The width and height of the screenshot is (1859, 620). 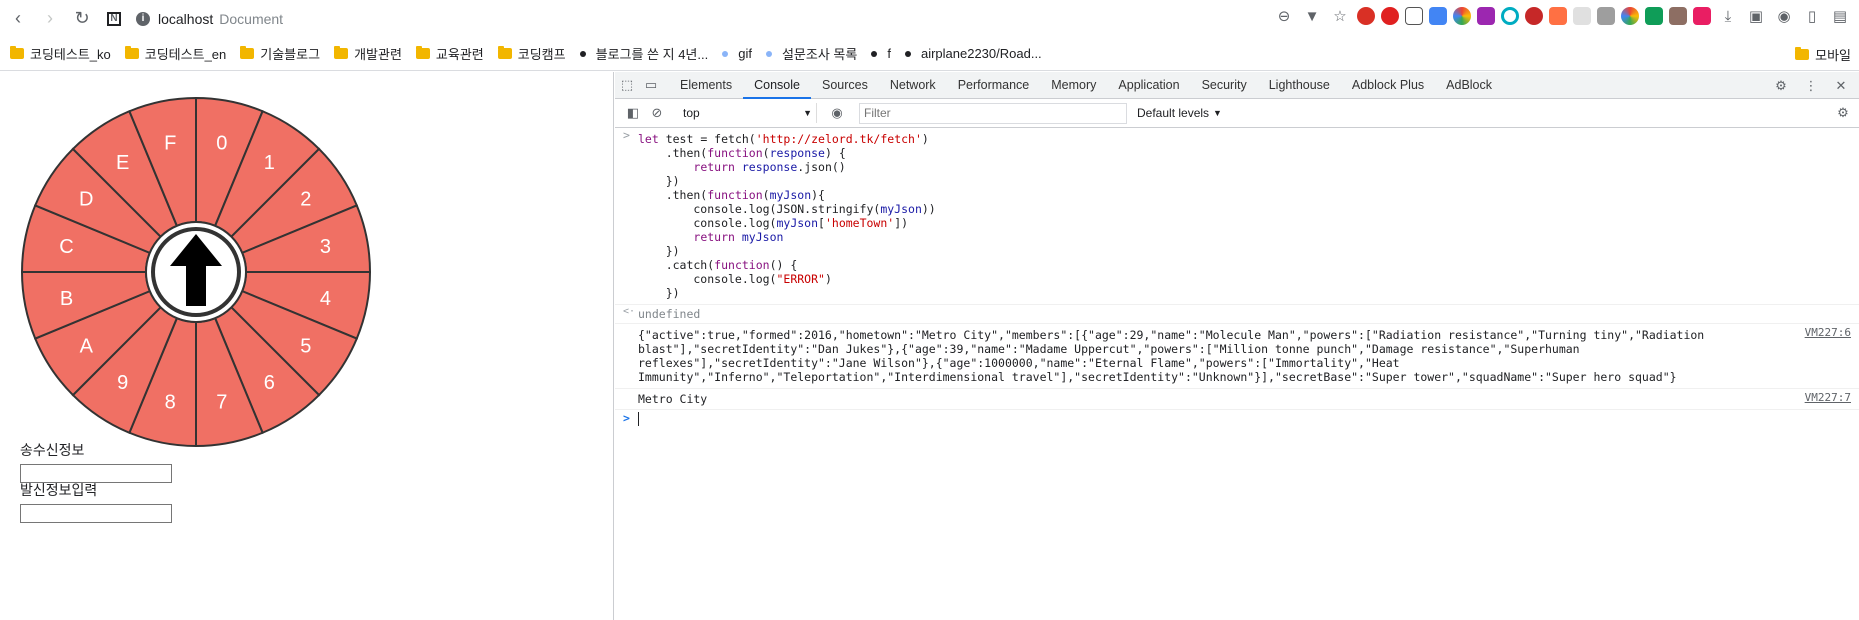 What do you see at coordinates (993, 113) in the screenshot?
I see `filter-input` at bounding box center [993, 113].